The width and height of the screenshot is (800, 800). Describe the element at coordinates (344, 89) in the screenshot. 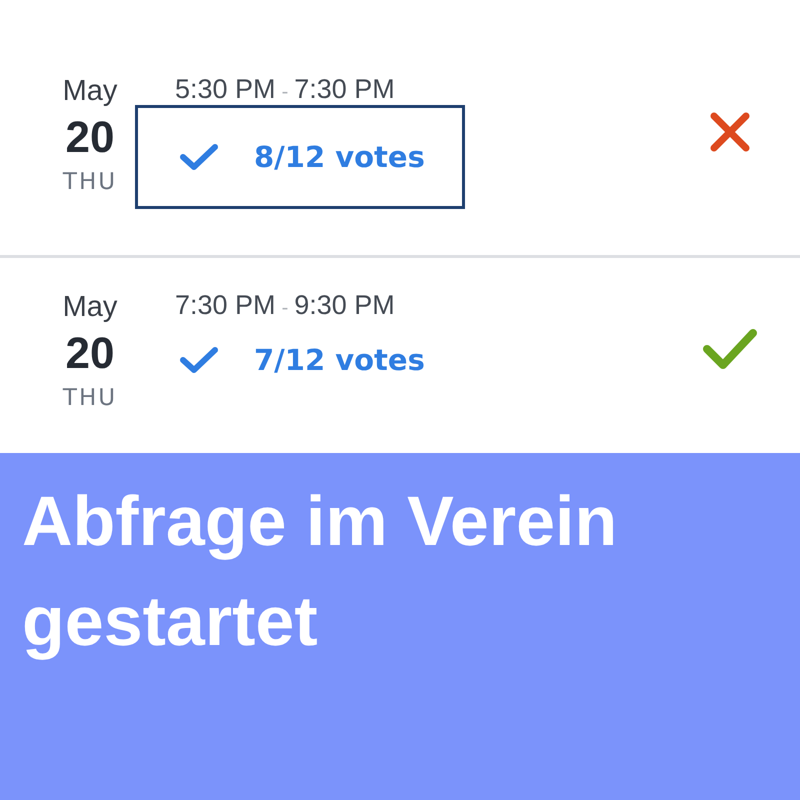

I see `end-time: 7:30 PM` at that location.